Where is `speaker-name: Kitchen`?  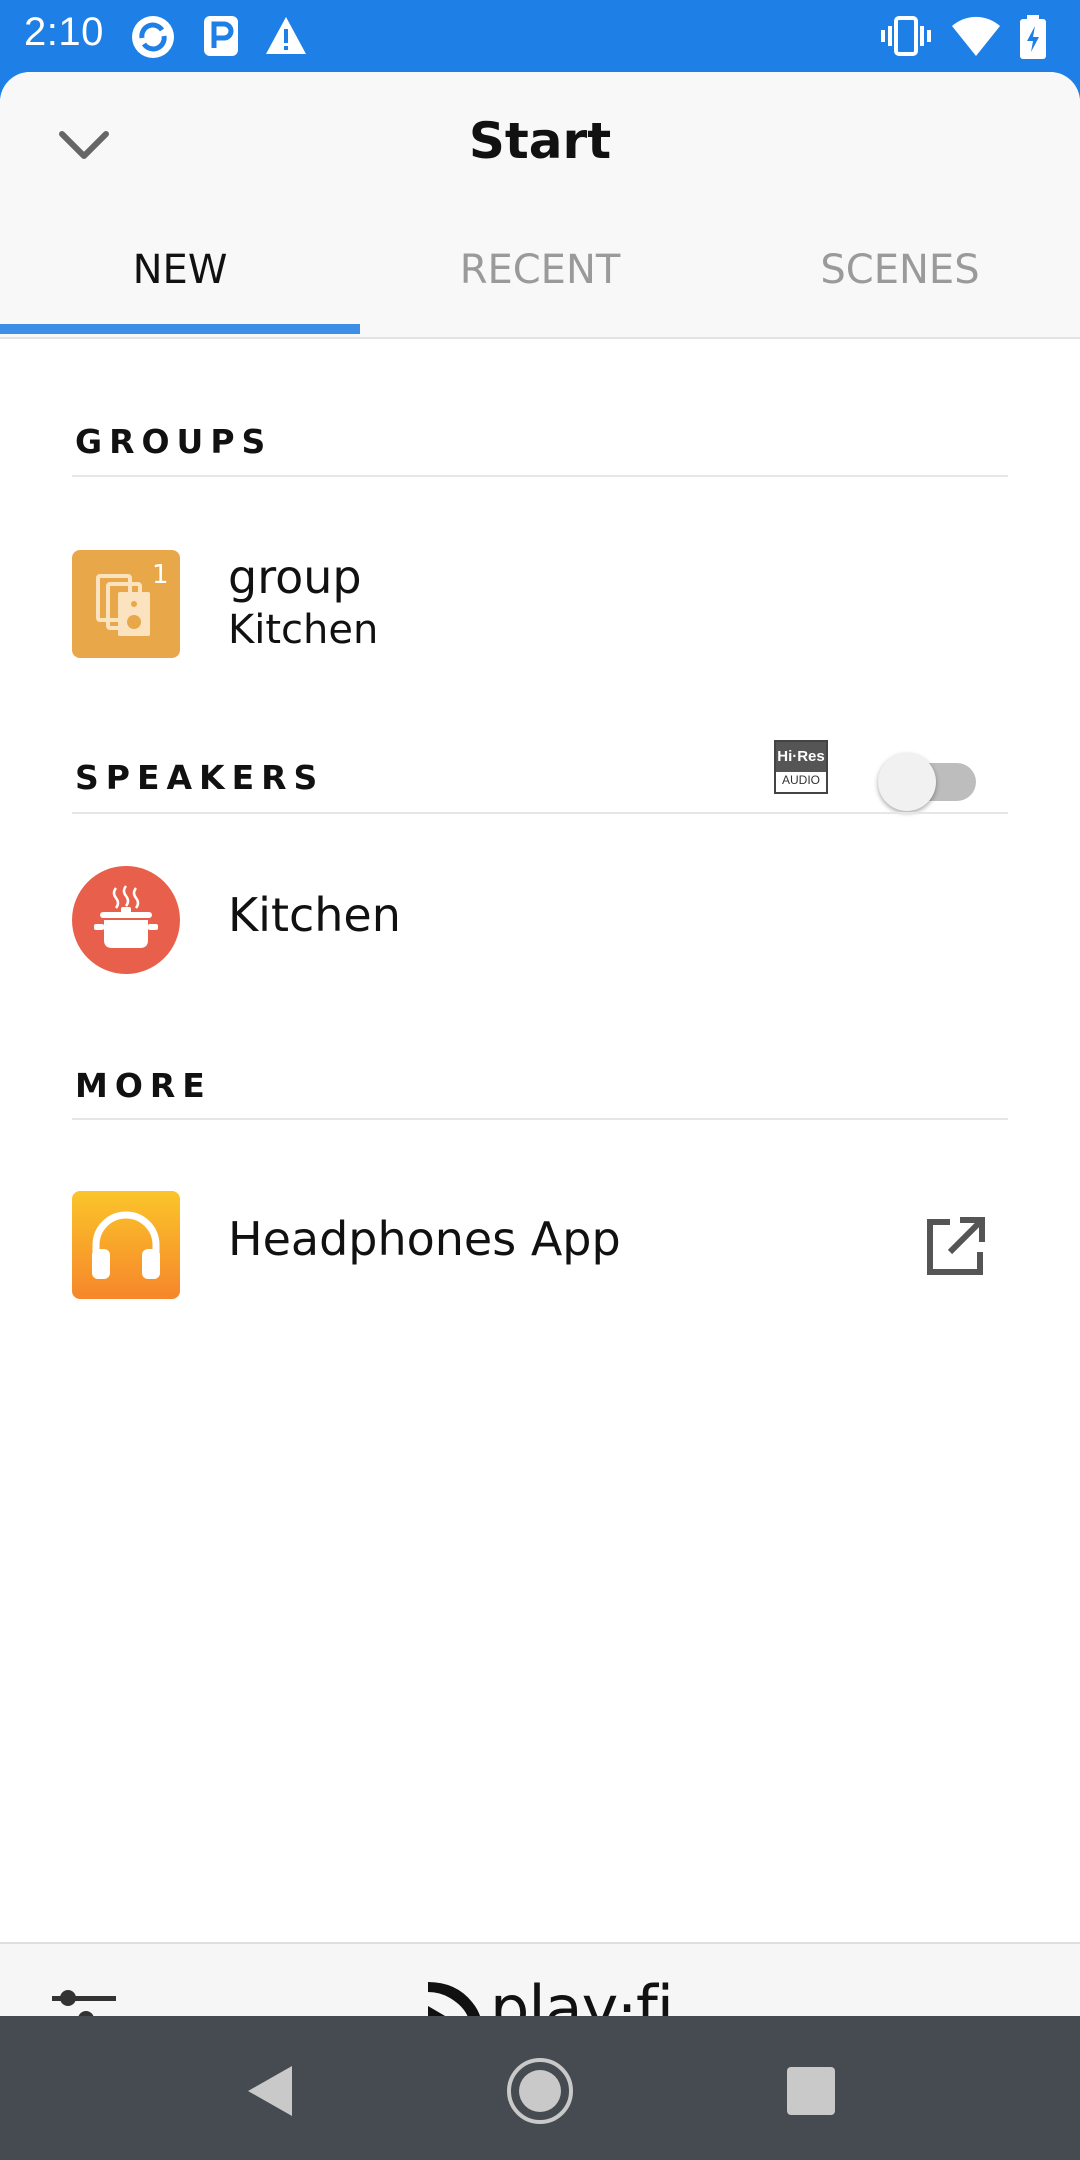
speaker-name: Kitchen is located at coordinates (314, 915).